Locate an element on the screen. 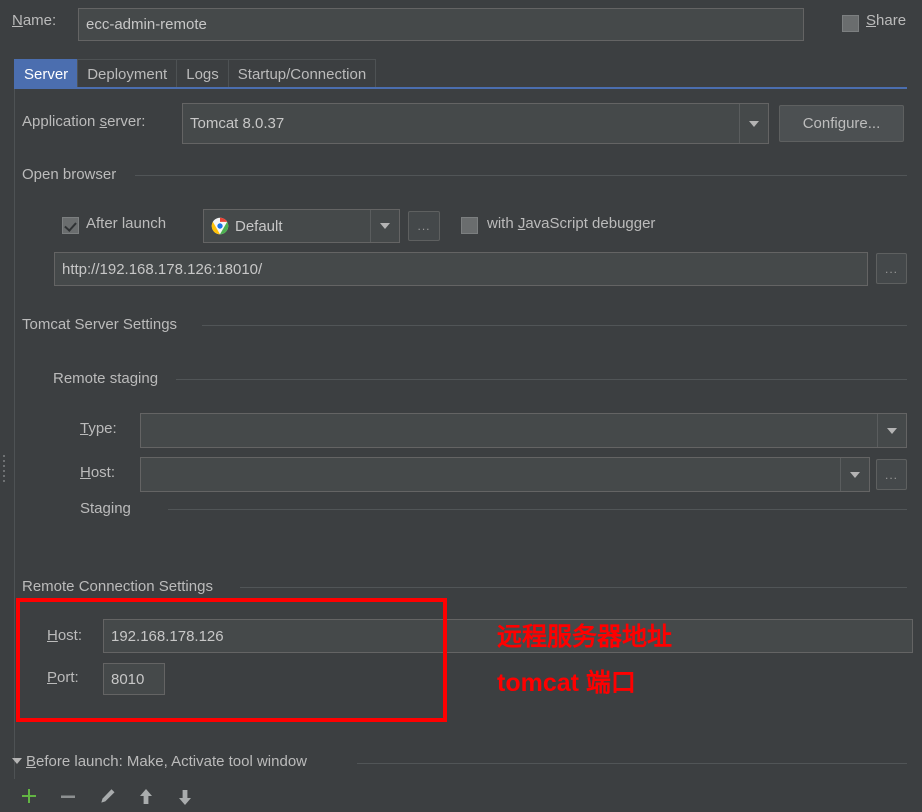 This screenshot has width=922, height=812. staging-host-combo is located at coordinates (505, 474).